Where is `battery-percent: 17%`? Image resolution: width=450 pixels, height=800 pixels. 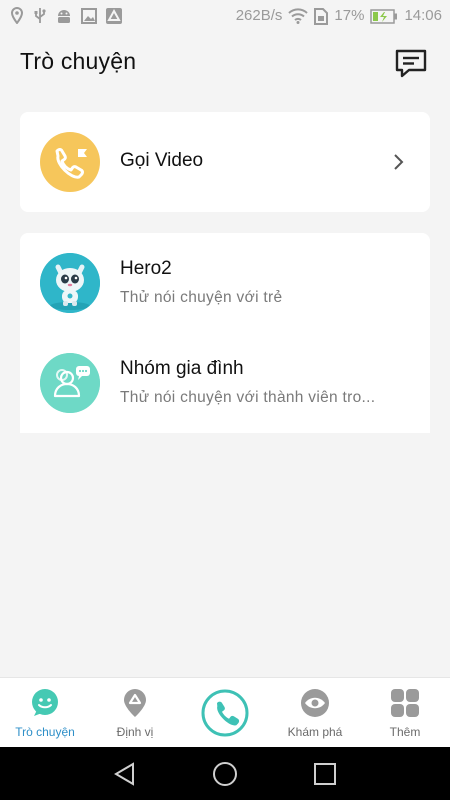
battery-percent: 17% is located at coordinates (349, 15).